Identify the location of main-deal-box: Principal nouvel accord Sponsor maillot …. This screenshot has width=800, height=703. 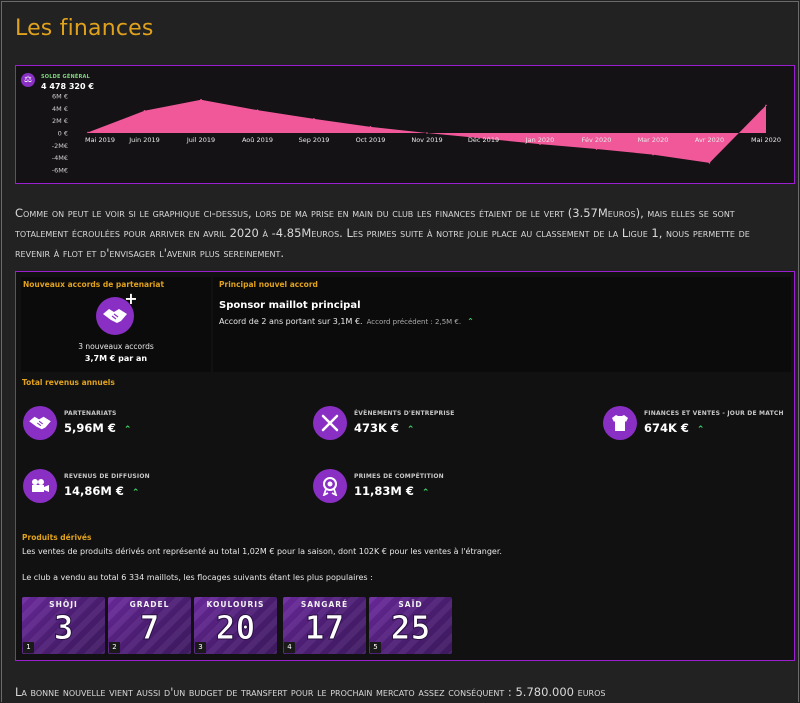
(502, 324).